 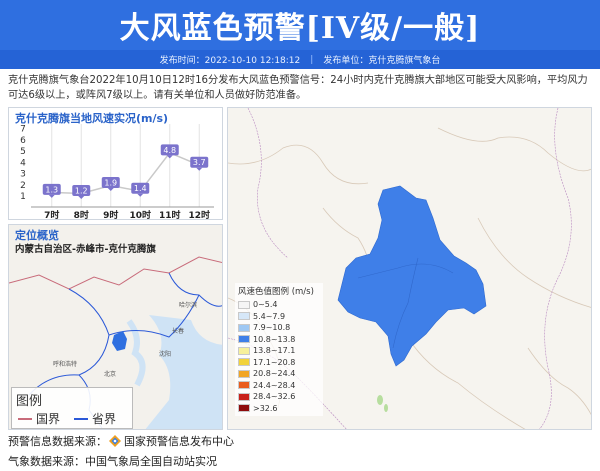 What do you see at coordinates (265, 305) in the screenshot?
I see `wind-legend-label: 0~5.4` at bounding box center [265, 305].